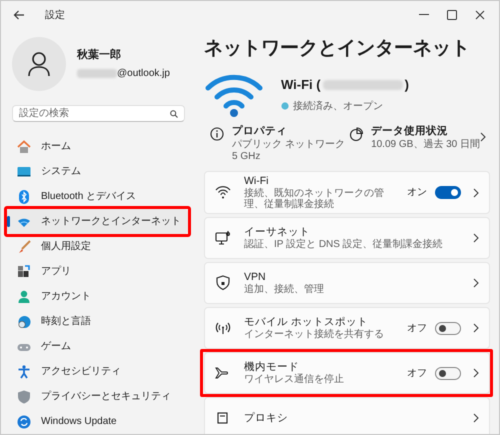 The image size is (500, 435). Describe the element at coordinates (347, 283) in the screenshot. I see `settings-card: VPN 追加、接続、管理` at that location.